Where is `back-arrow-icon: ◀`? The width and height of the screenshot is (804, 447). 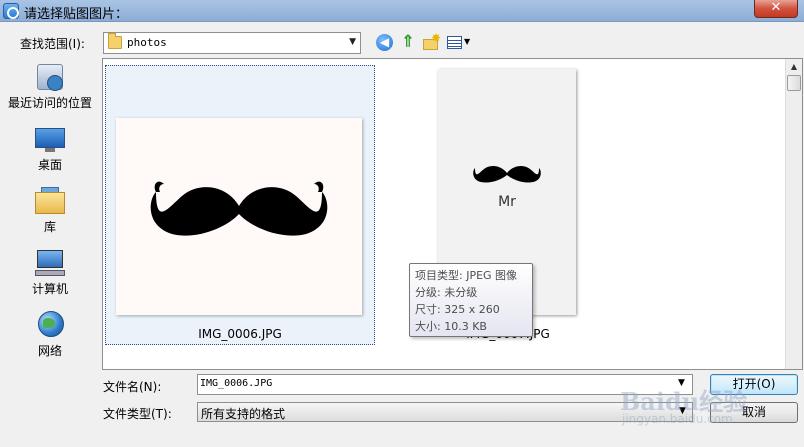 back-arrow-icon: ◀ is located at coordinates (384, 42).